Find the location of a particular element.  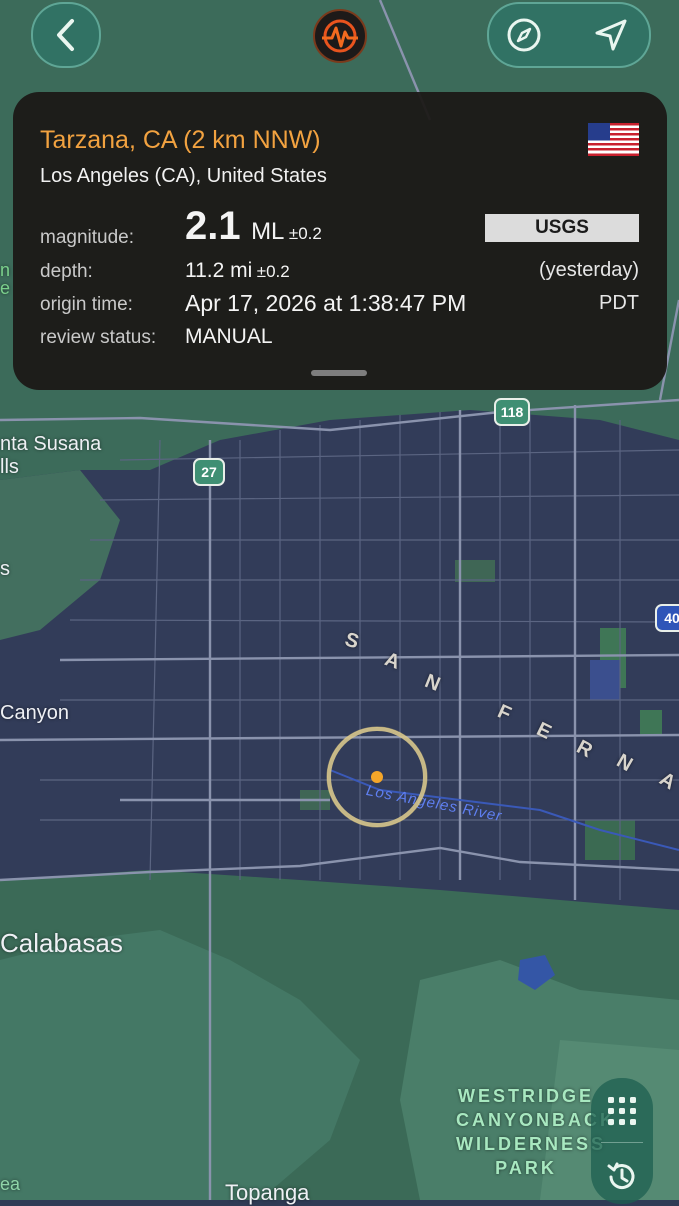

compass-icon is located at coordinates (524, 35).